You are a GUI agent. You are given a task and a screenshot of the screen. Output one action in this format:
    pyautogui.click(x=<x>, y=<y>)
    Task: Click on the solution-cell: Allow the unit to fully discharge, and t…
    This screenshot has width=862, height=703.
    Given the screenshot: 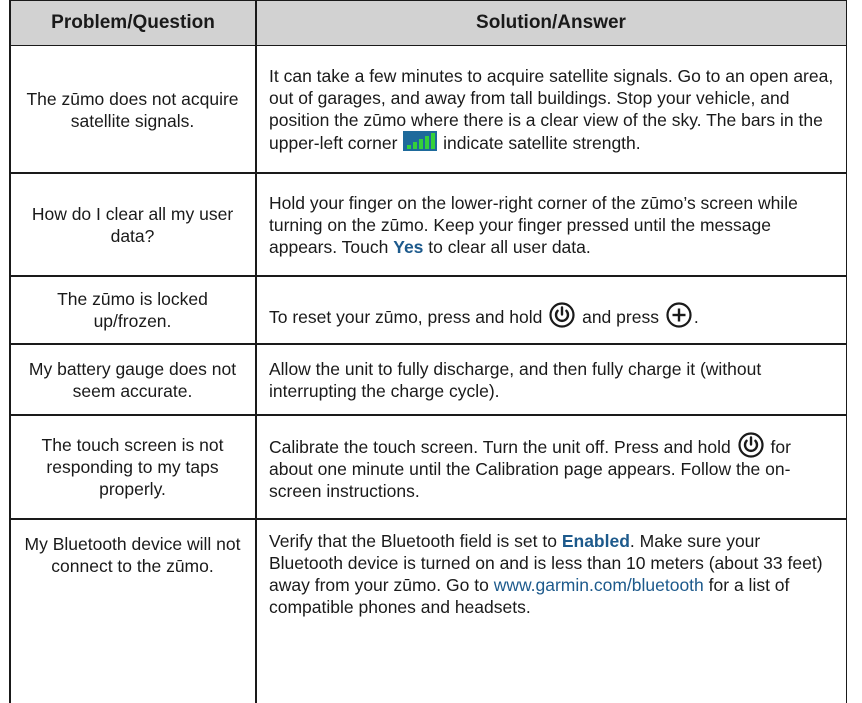 What is the action you would take?
    pyautogui.click(x=551, y=379)
    